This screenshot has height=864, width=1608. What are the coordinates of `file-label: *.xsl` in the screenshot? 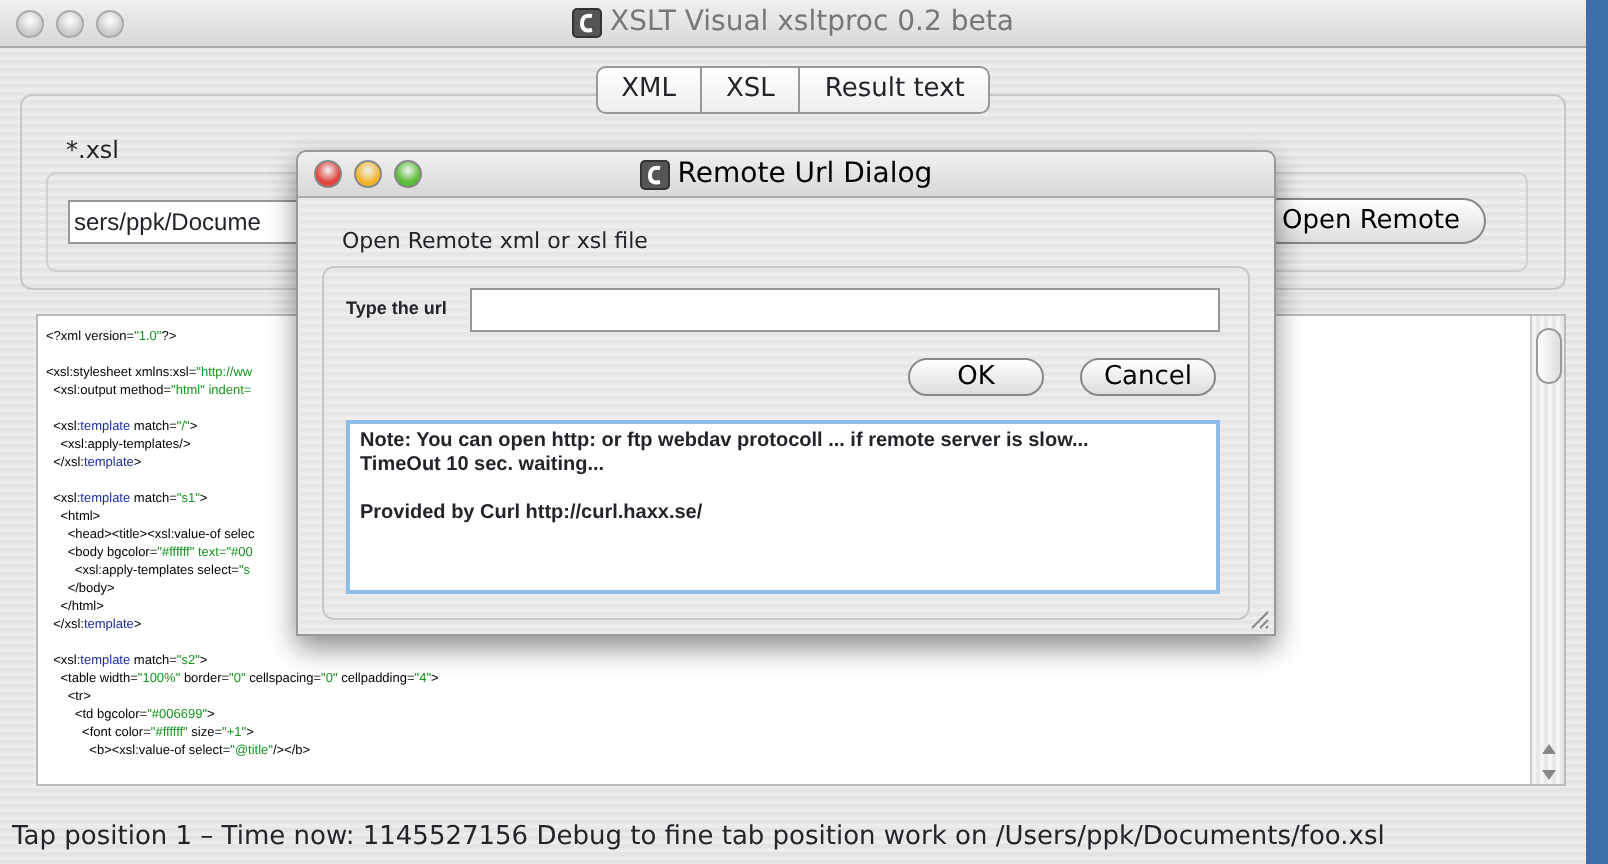 It's located at (94, 150).